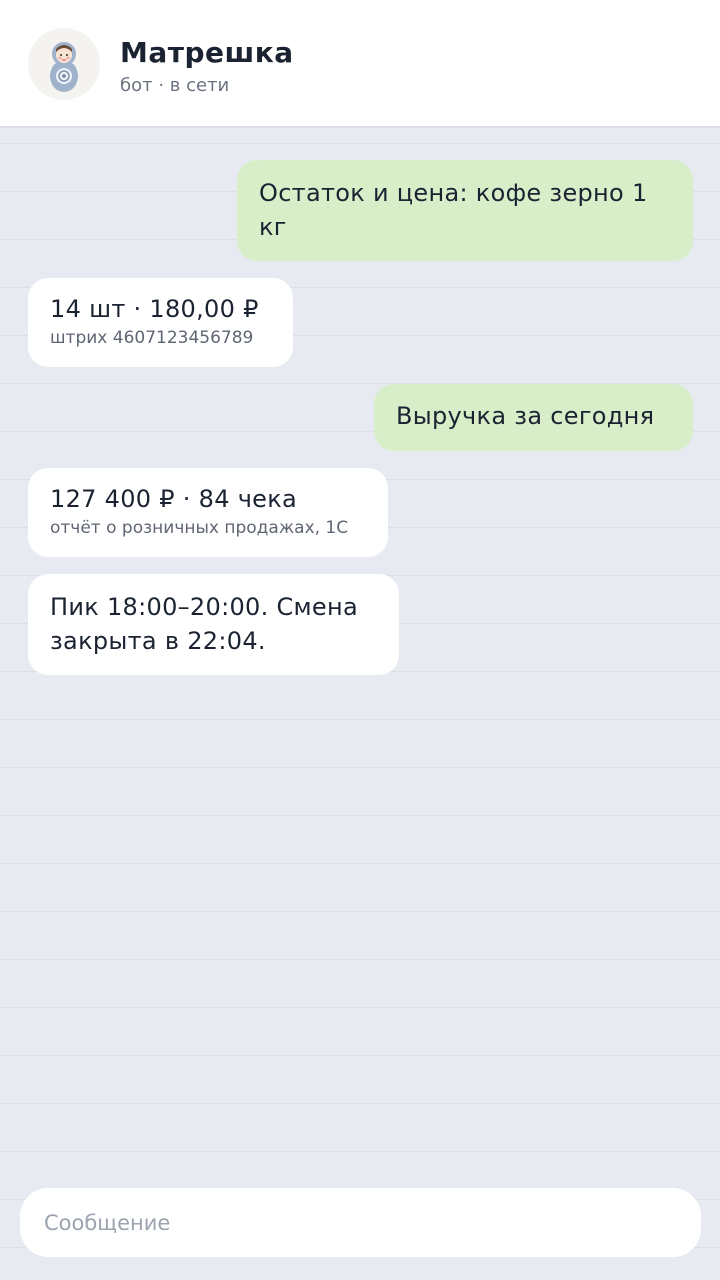 Image resolution: width=720 pixels, height=1280 pixels. Describe the element at coordinates (207, 52) in the screenshot. I see `chat-title: Матрешка` at that location.